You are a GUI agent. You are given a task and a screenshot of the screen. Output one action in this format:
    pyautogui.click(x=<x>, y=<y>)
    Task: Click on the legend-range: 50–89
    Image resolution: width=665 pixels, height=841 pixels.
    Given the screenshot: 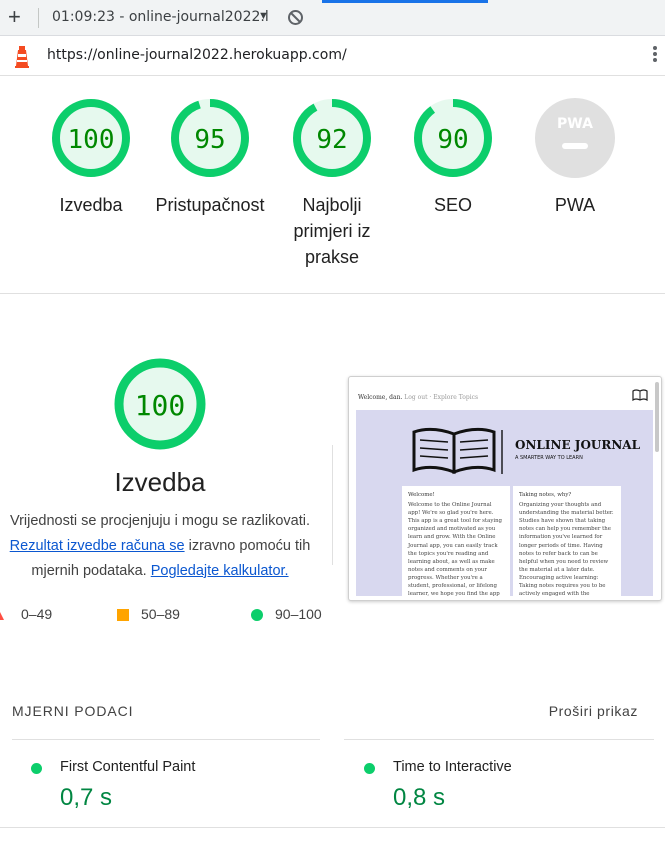 What is the action you would take?
    pyautogui.click(x=160, y=614)
    